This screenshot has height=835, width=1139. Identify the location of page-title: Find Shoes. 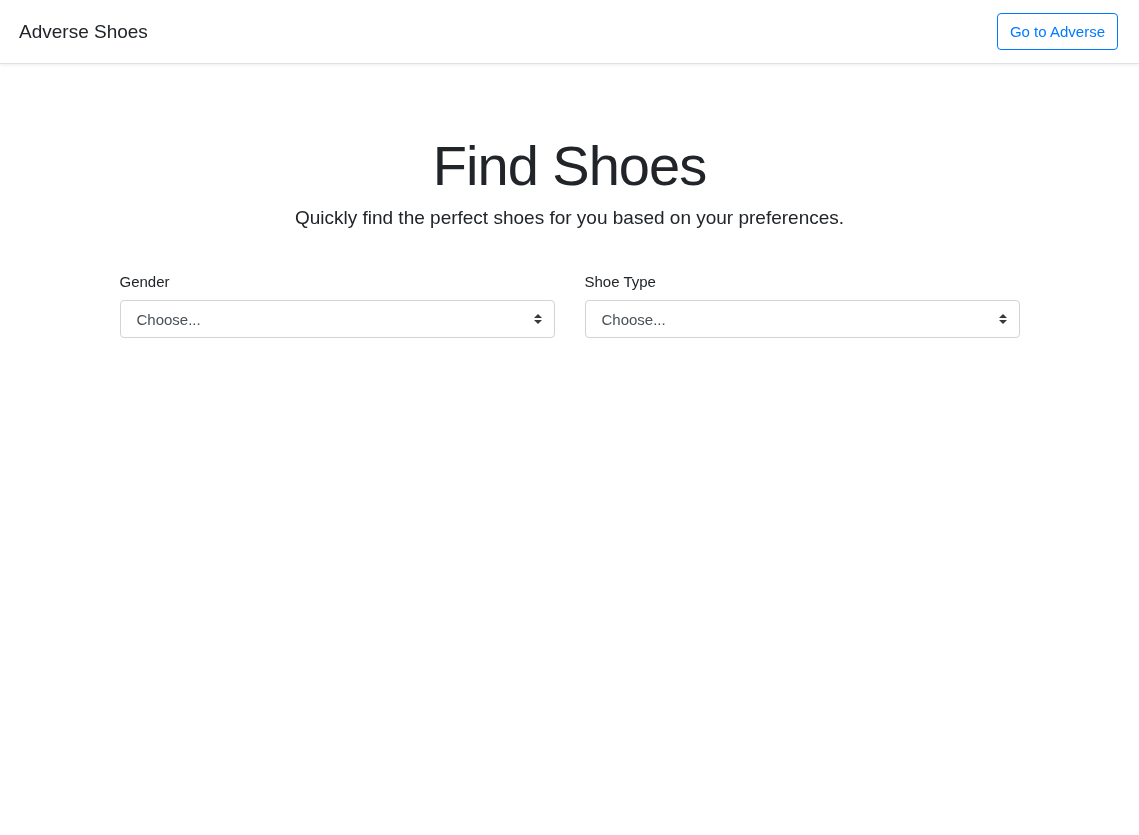
(569, 166).